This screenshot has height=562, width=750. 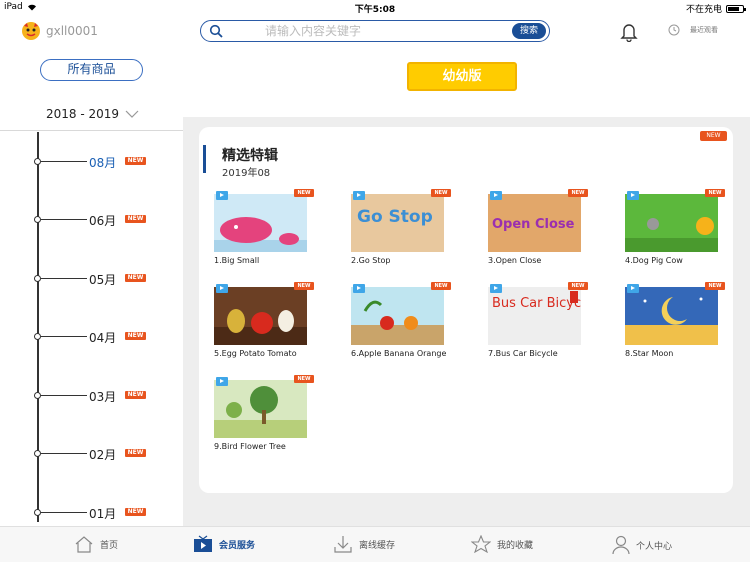 What do you see at coordinates (704, 30) in the screenshot?
I see `recent-label: 最近观看` at bounding box center [704, 30].